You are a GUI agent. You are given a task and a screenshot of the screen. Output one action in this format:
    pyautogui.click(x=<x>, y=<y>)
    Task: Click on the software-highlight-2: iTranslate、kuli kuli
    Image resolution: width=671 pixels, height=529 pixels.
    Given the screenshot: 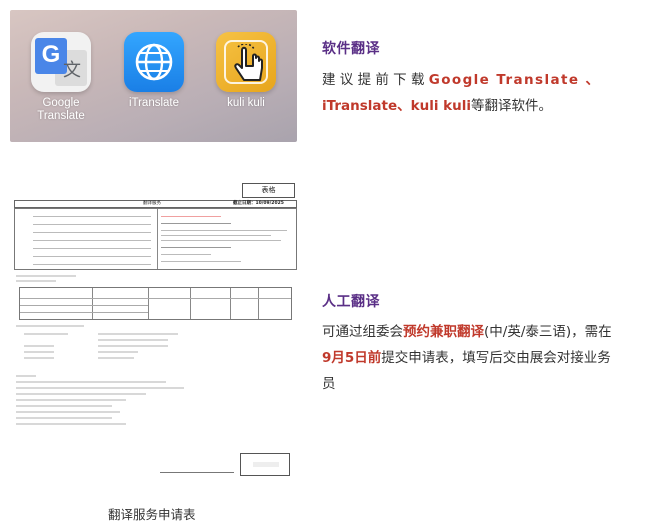 What is the action you would take?
    pyautogui.click(x=397, y=106)
    